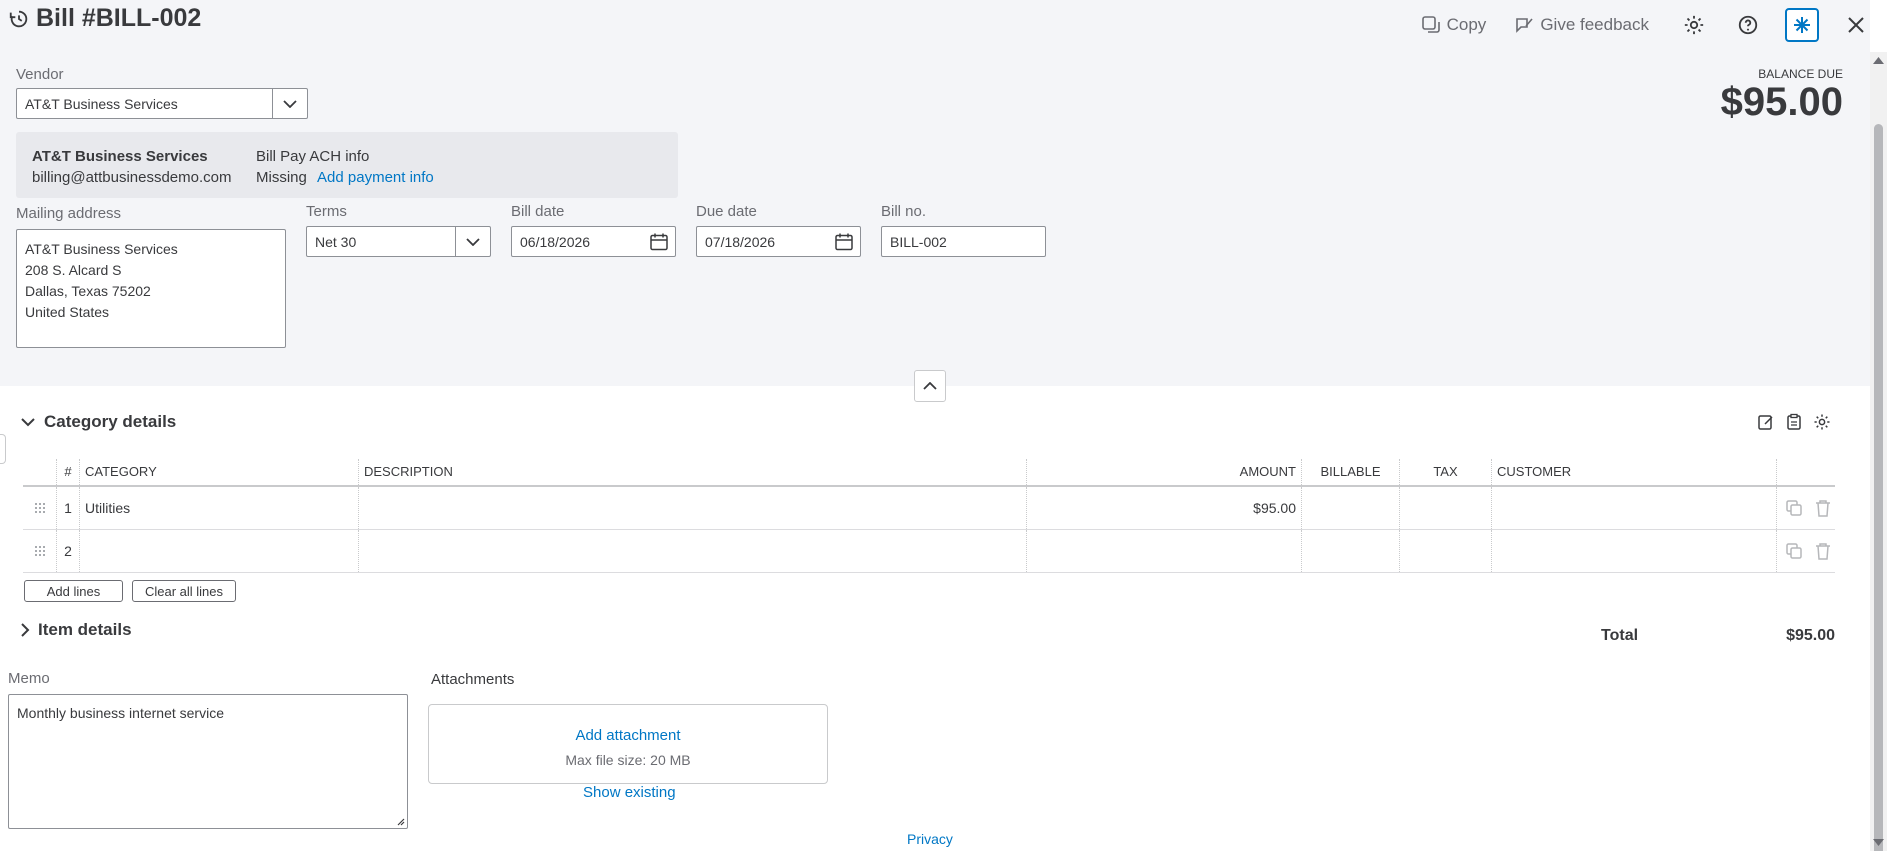 Image resolution: width=1887 pixels, height=851 pixels. What do you see at coordinates (19, 19) in the screenshot?
I see `history-icon` at bounding box center [19, 19].